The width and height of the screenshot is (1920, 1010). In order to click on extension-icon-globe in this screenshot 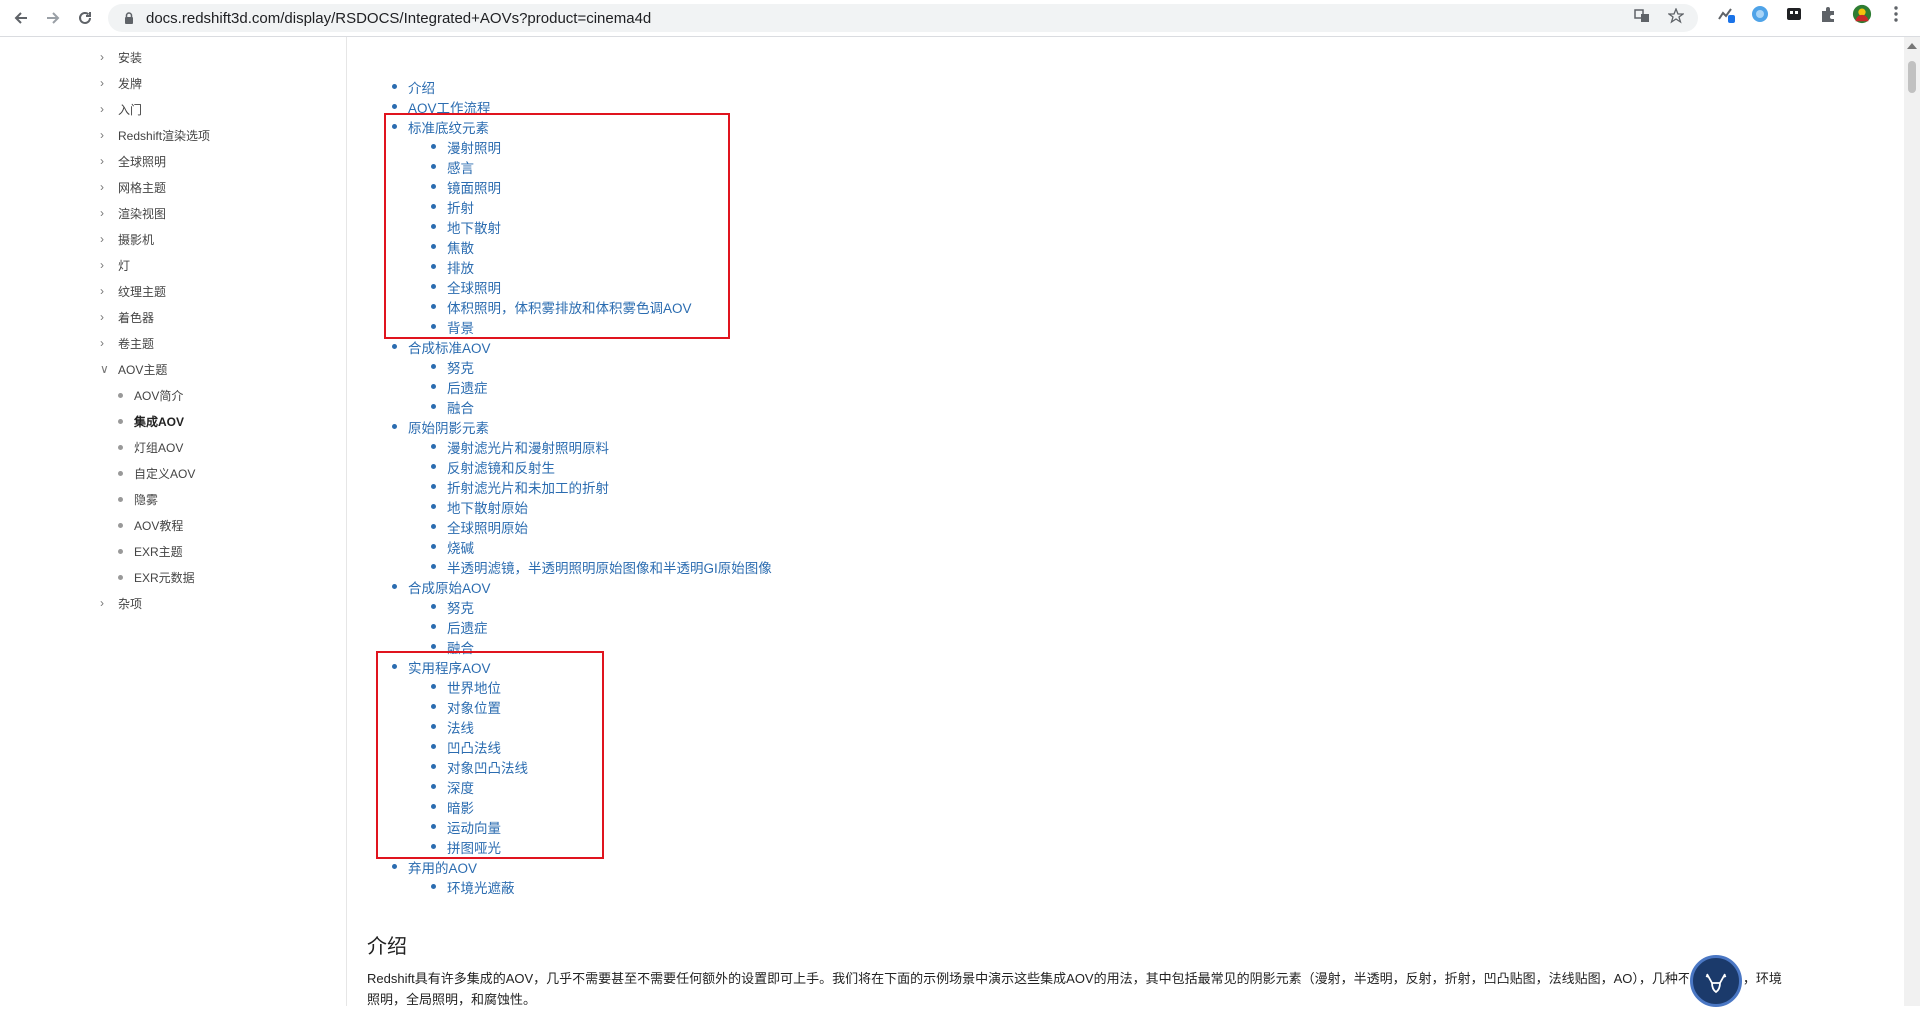, I will do `click(1760, 14)`.